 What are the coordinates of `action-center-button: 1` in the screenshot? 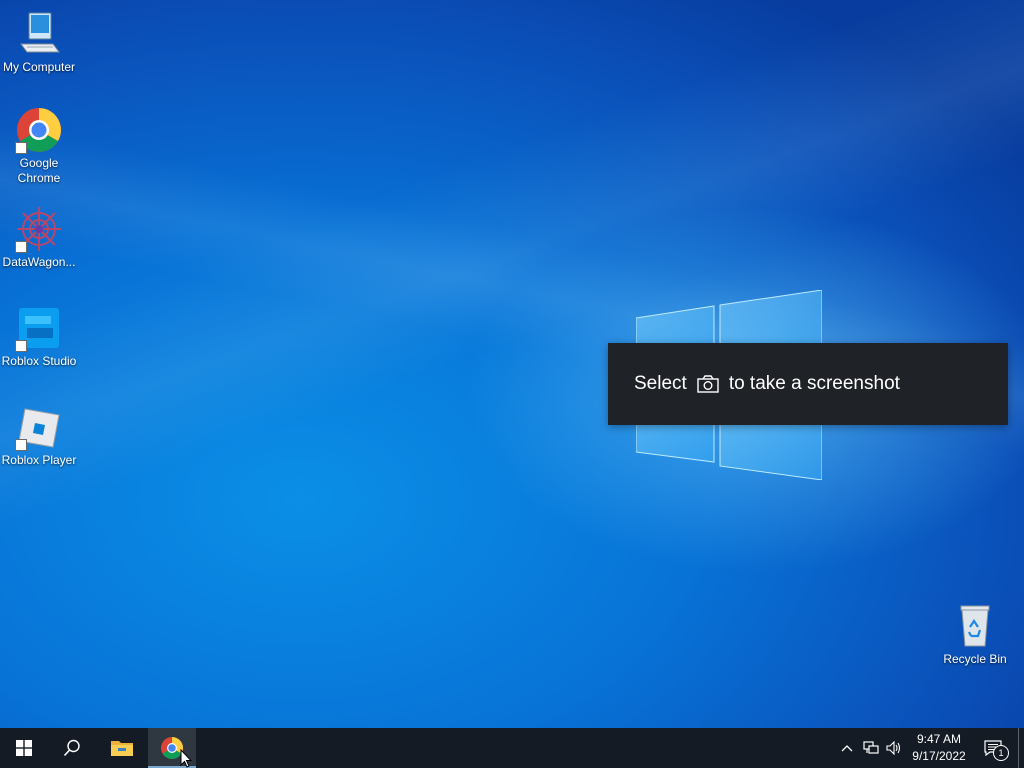 It's located at (993, 748).